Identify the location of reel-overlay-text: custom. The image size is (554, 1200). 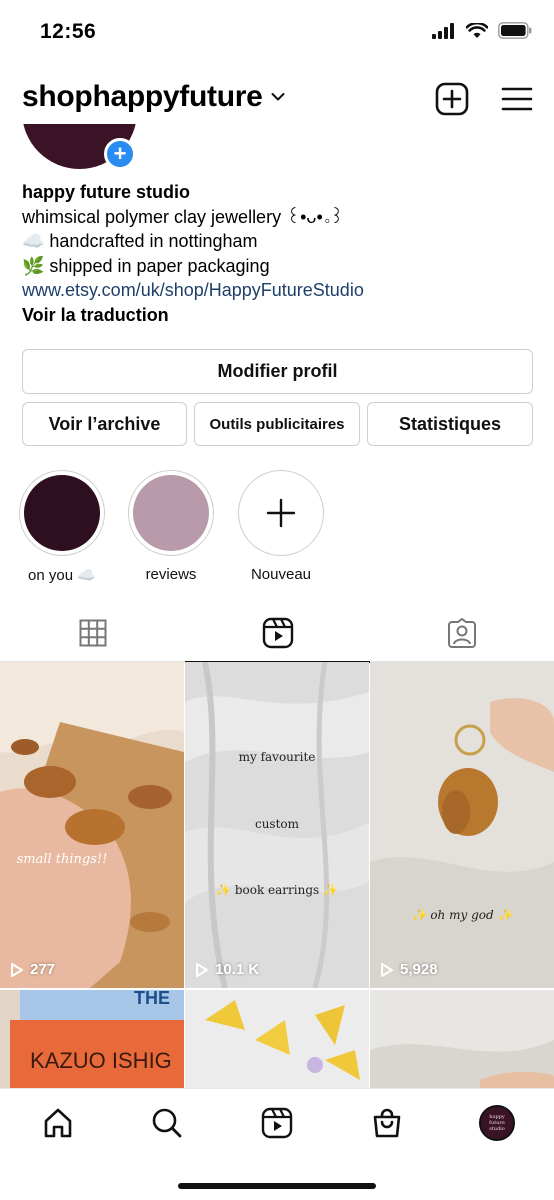
(277, 824).